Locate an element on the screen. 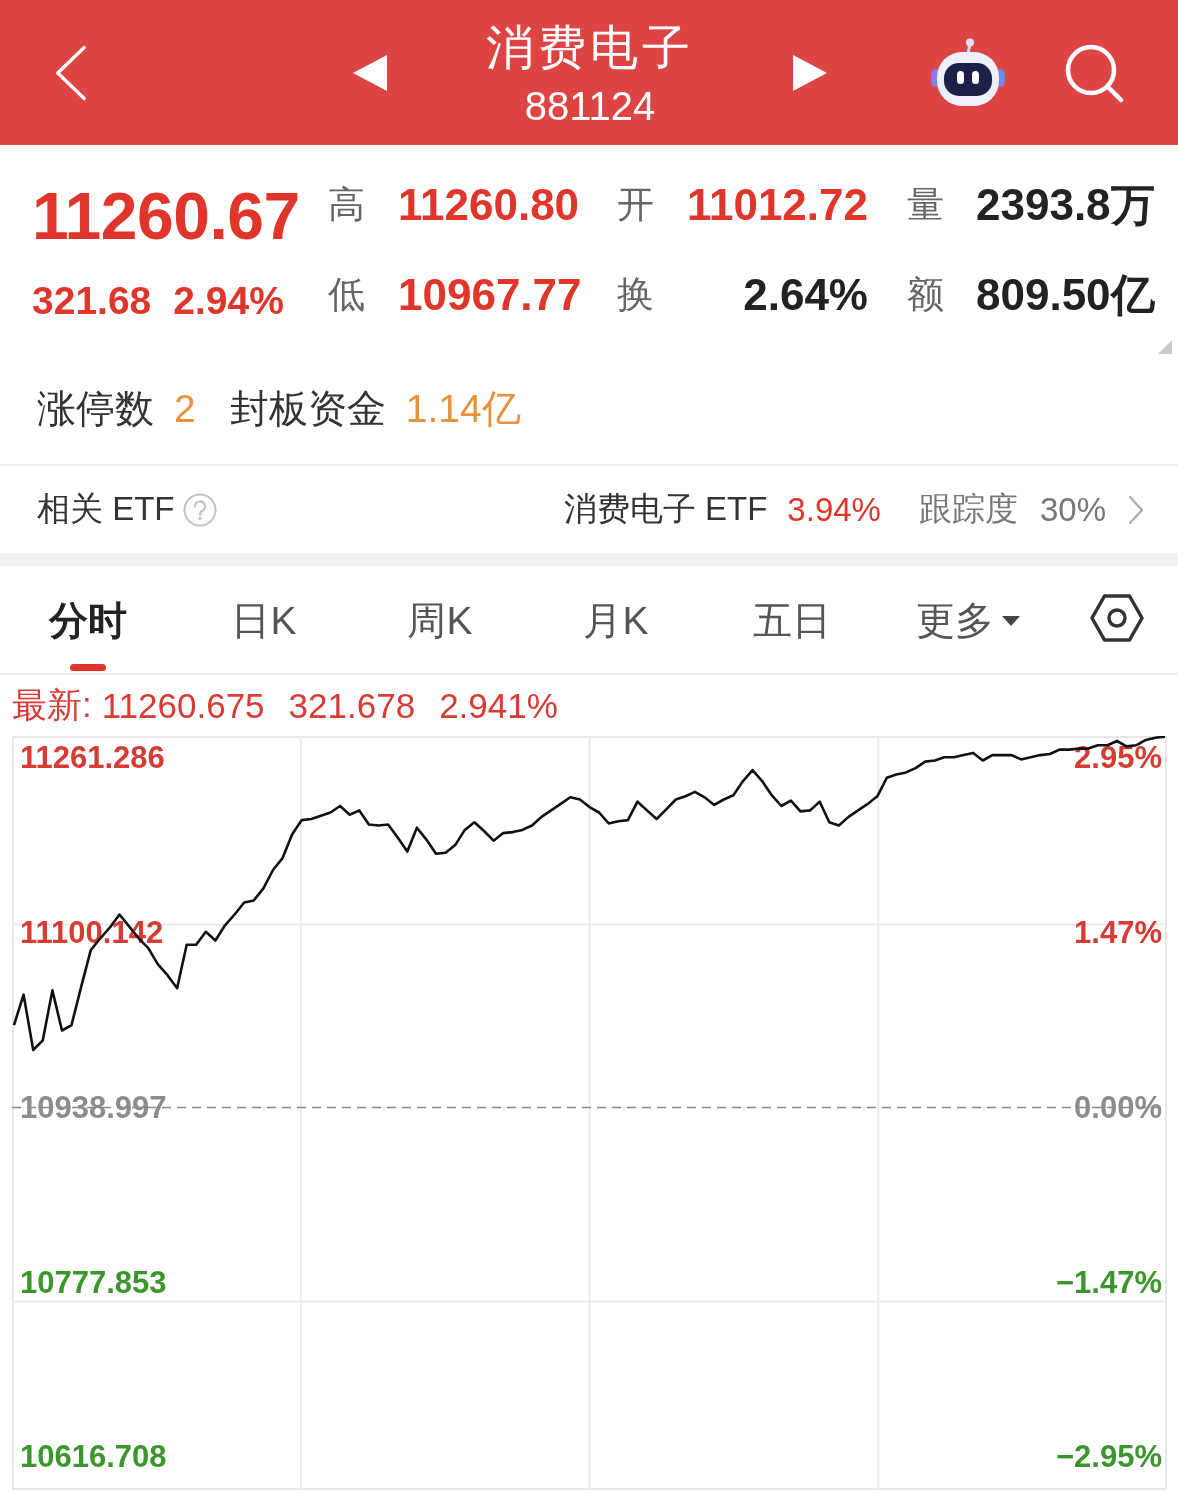  left-triangle-icon is located at coordinates (370, 72).